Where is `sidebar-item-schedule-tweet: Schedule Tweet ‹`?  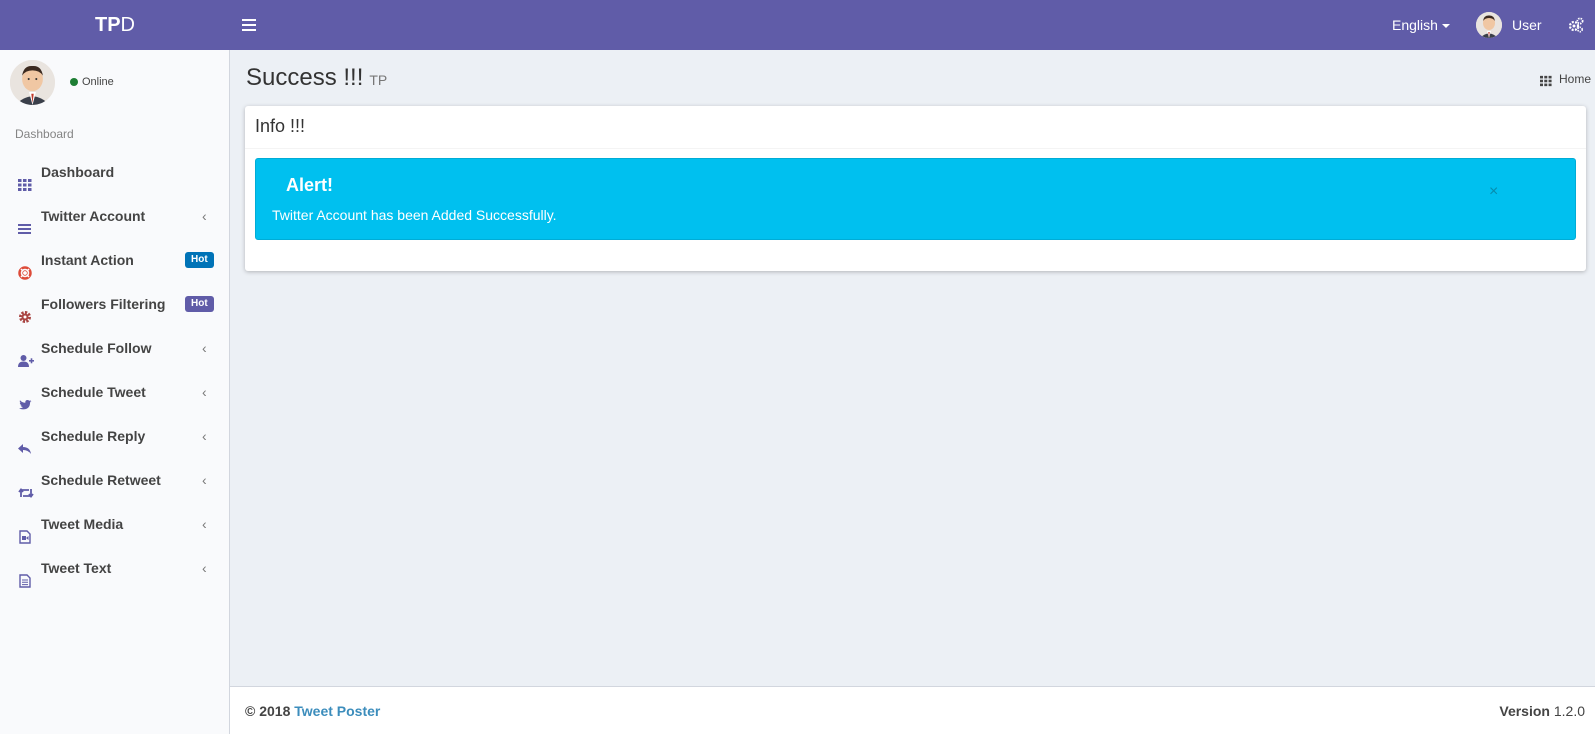
sidebar-item-schedule-tweet: Schedule Tweet ‹ is located at coordinates (114, 392).